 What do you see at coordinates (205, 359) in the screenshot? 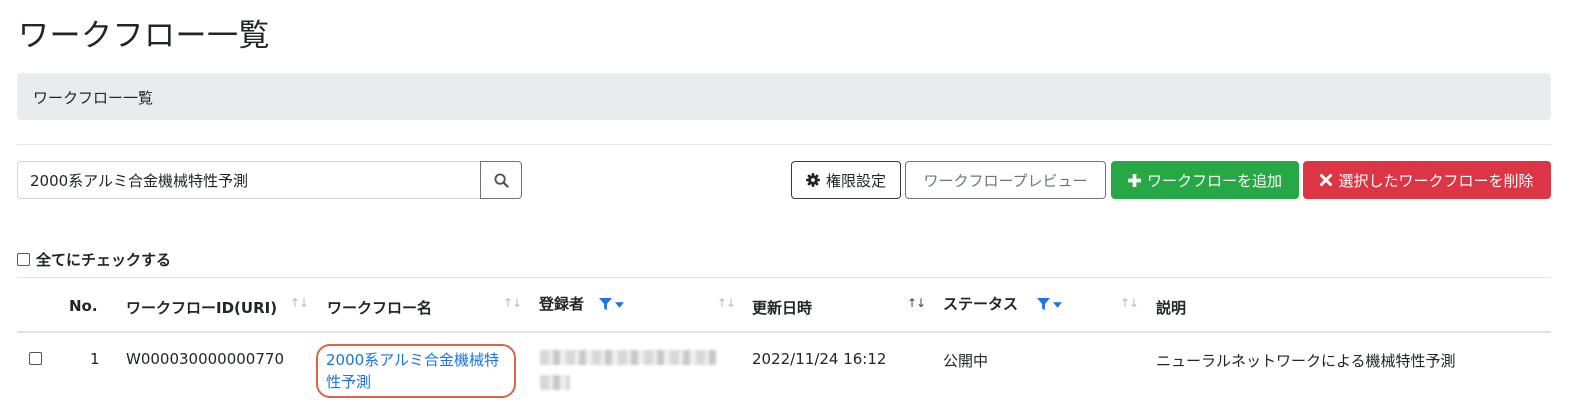
I see `workflow-id: W000030000000770` at bounding box center [205, 359].